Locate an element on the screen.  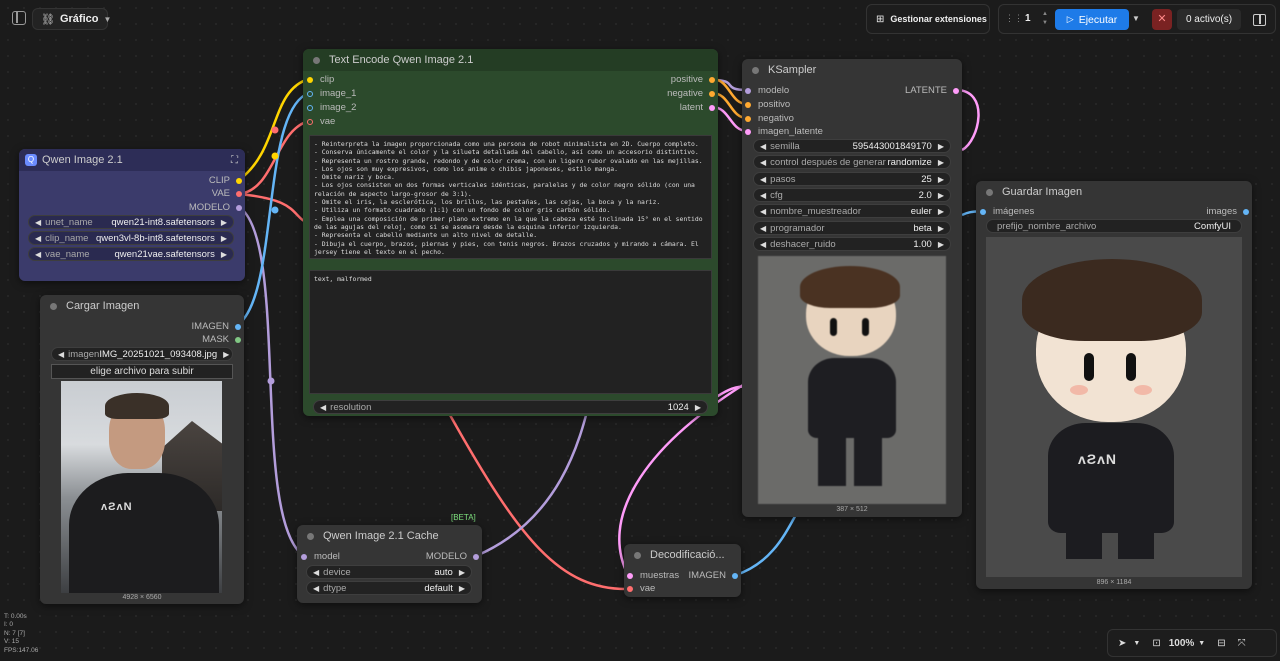
run-label: Ejecutar is located at coordinates (1098, 19).